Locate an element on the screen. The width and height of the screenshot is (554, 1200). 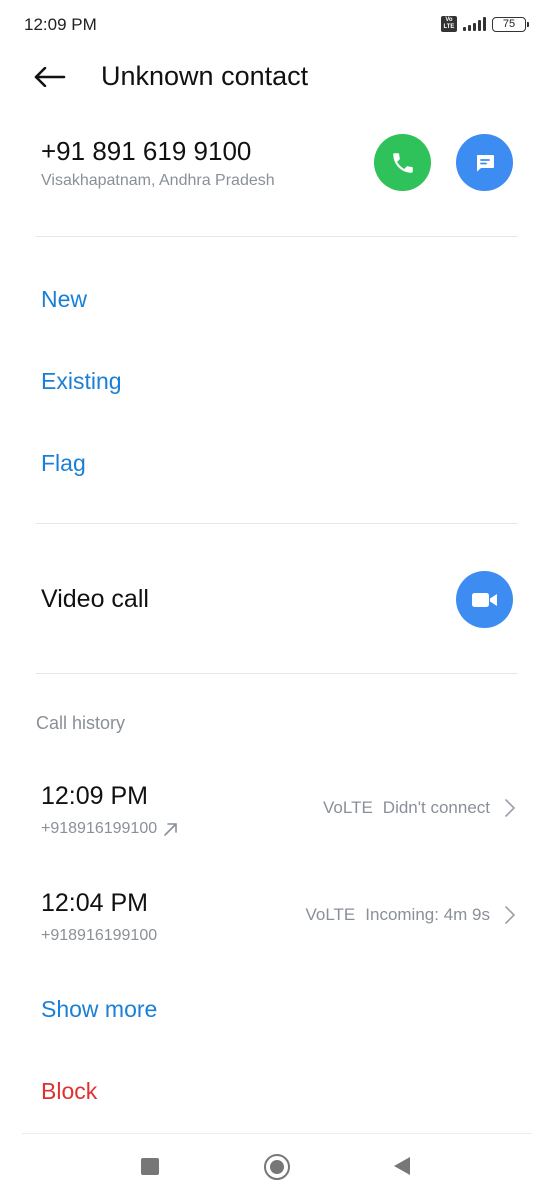
back-button is located at coordinates (50, 77).